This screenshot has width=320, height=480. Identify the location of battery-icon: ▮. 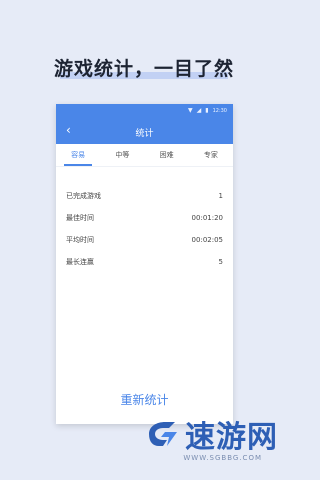
(207, 110).